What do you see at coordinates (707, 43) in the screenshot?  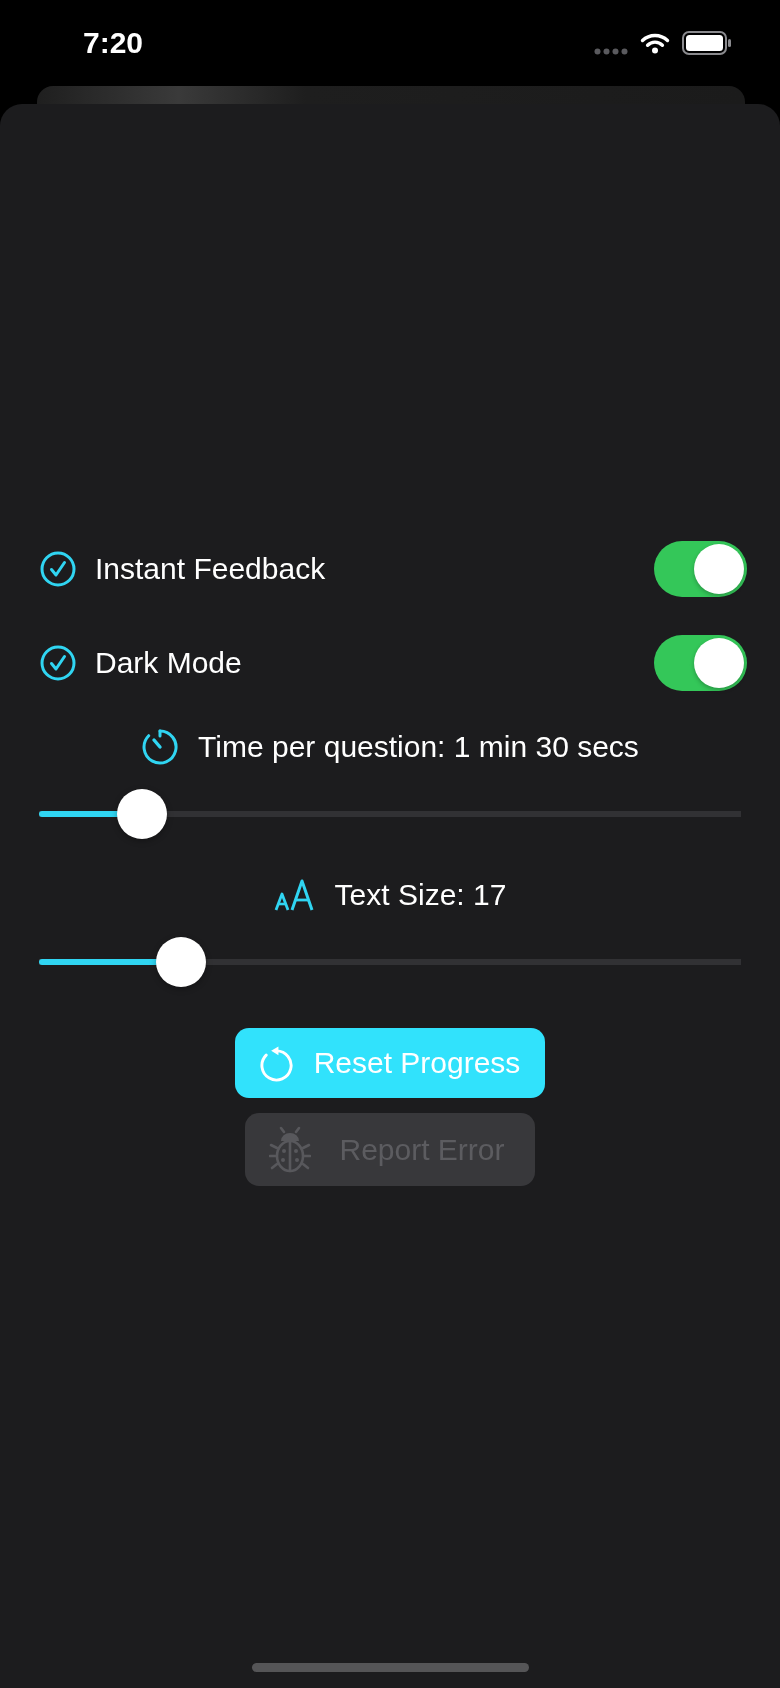 I see `battery-icon` at bounding box center [707, 43].